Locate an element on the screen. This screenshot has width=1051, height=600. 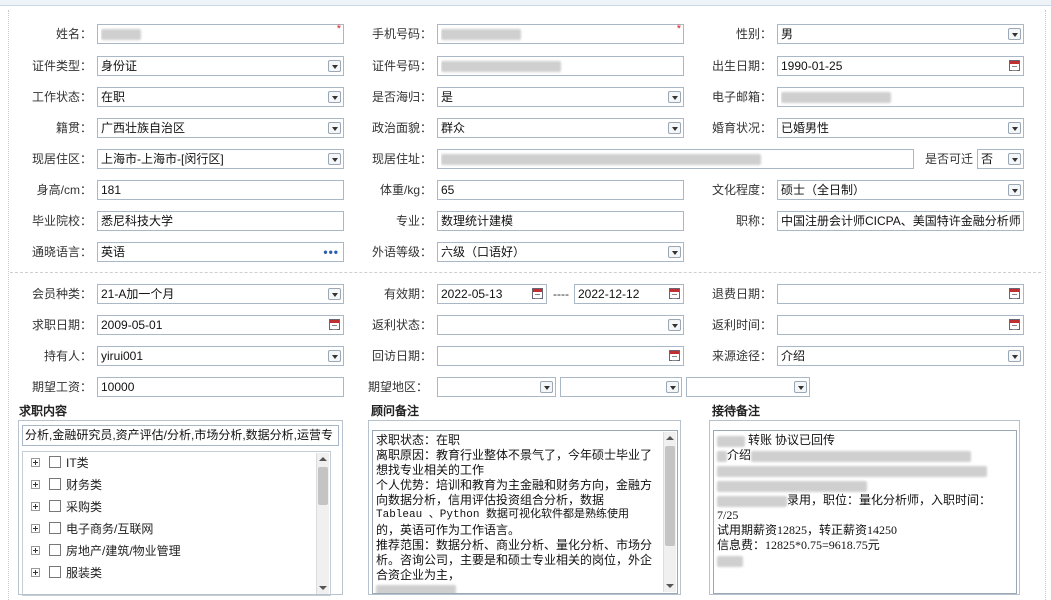
apply-date-field: 2009-05-01 is located at coordinates (220, 325).